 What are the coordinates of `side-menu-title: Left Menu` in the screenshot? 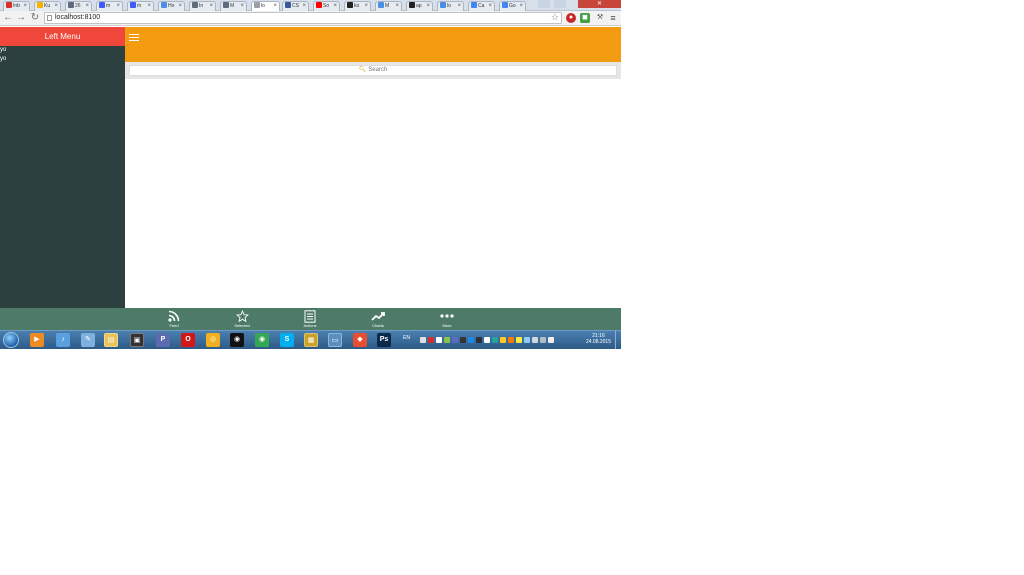 It's located at (62, 36).